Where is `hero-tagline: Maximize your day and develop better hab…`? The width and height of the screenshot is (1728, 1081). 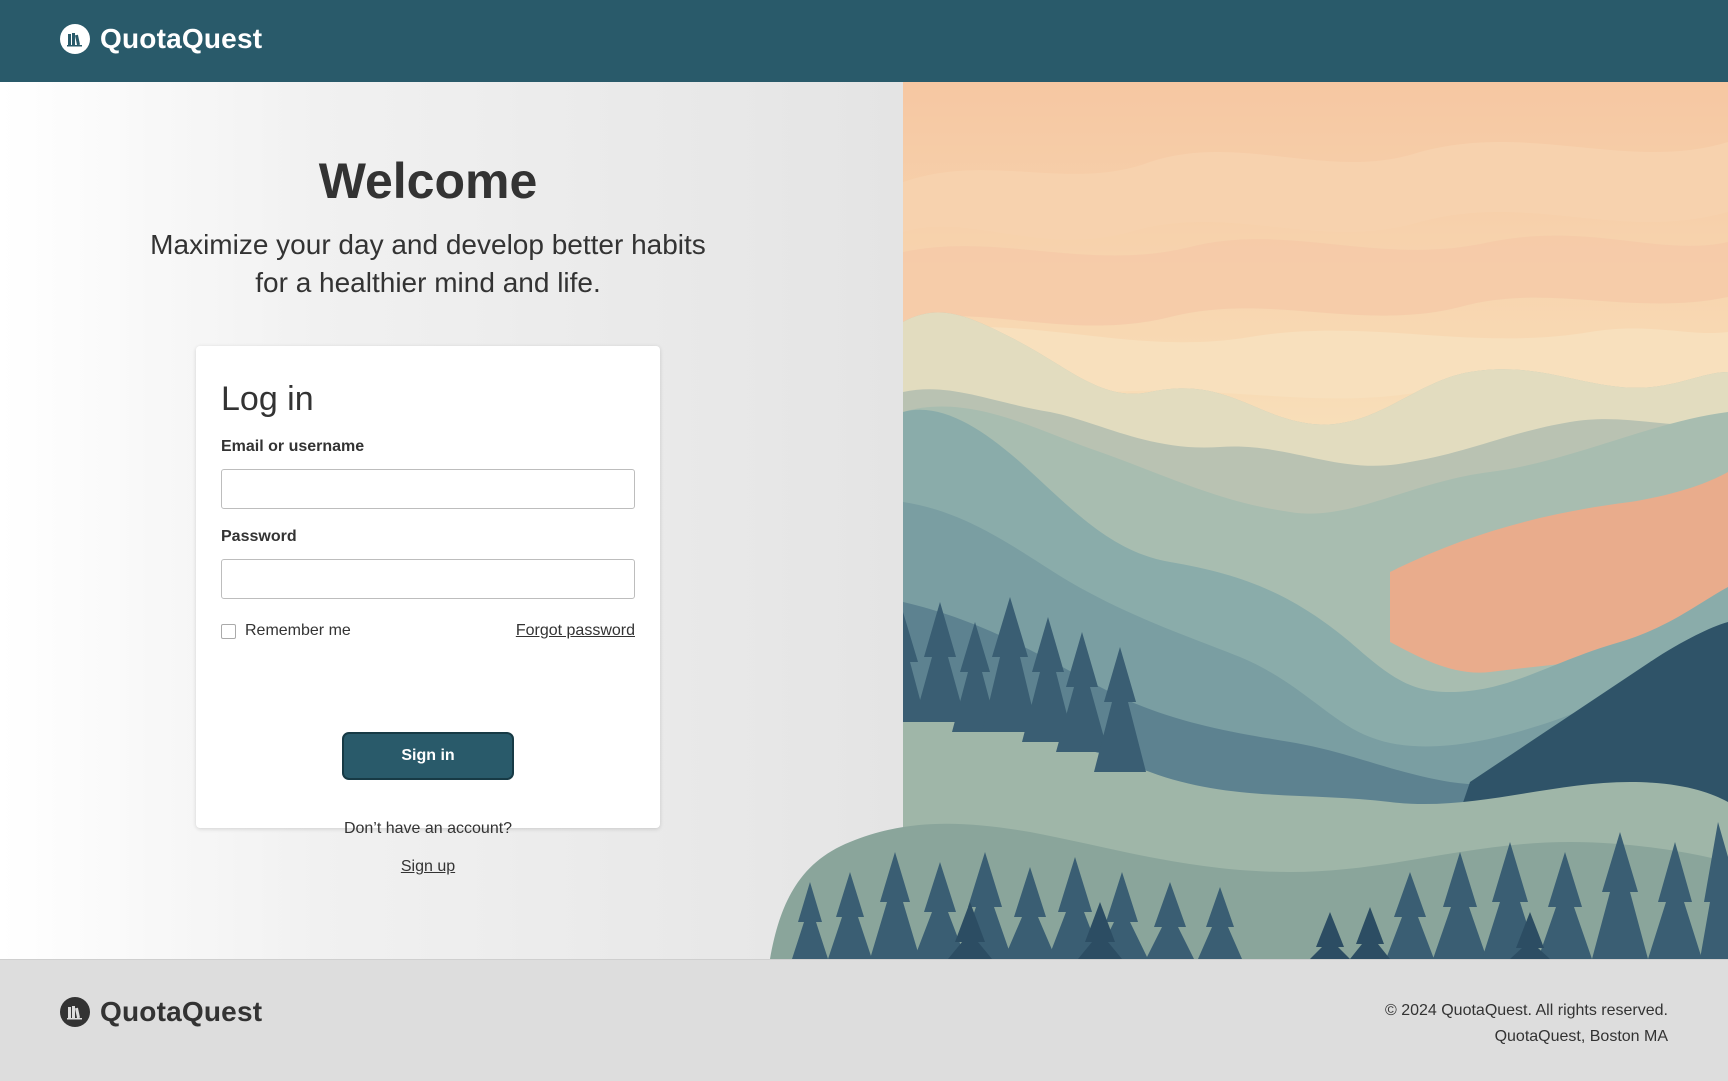
hero-tagline: Maximize your day and develop better hab… is located at coordinates (428, 264).